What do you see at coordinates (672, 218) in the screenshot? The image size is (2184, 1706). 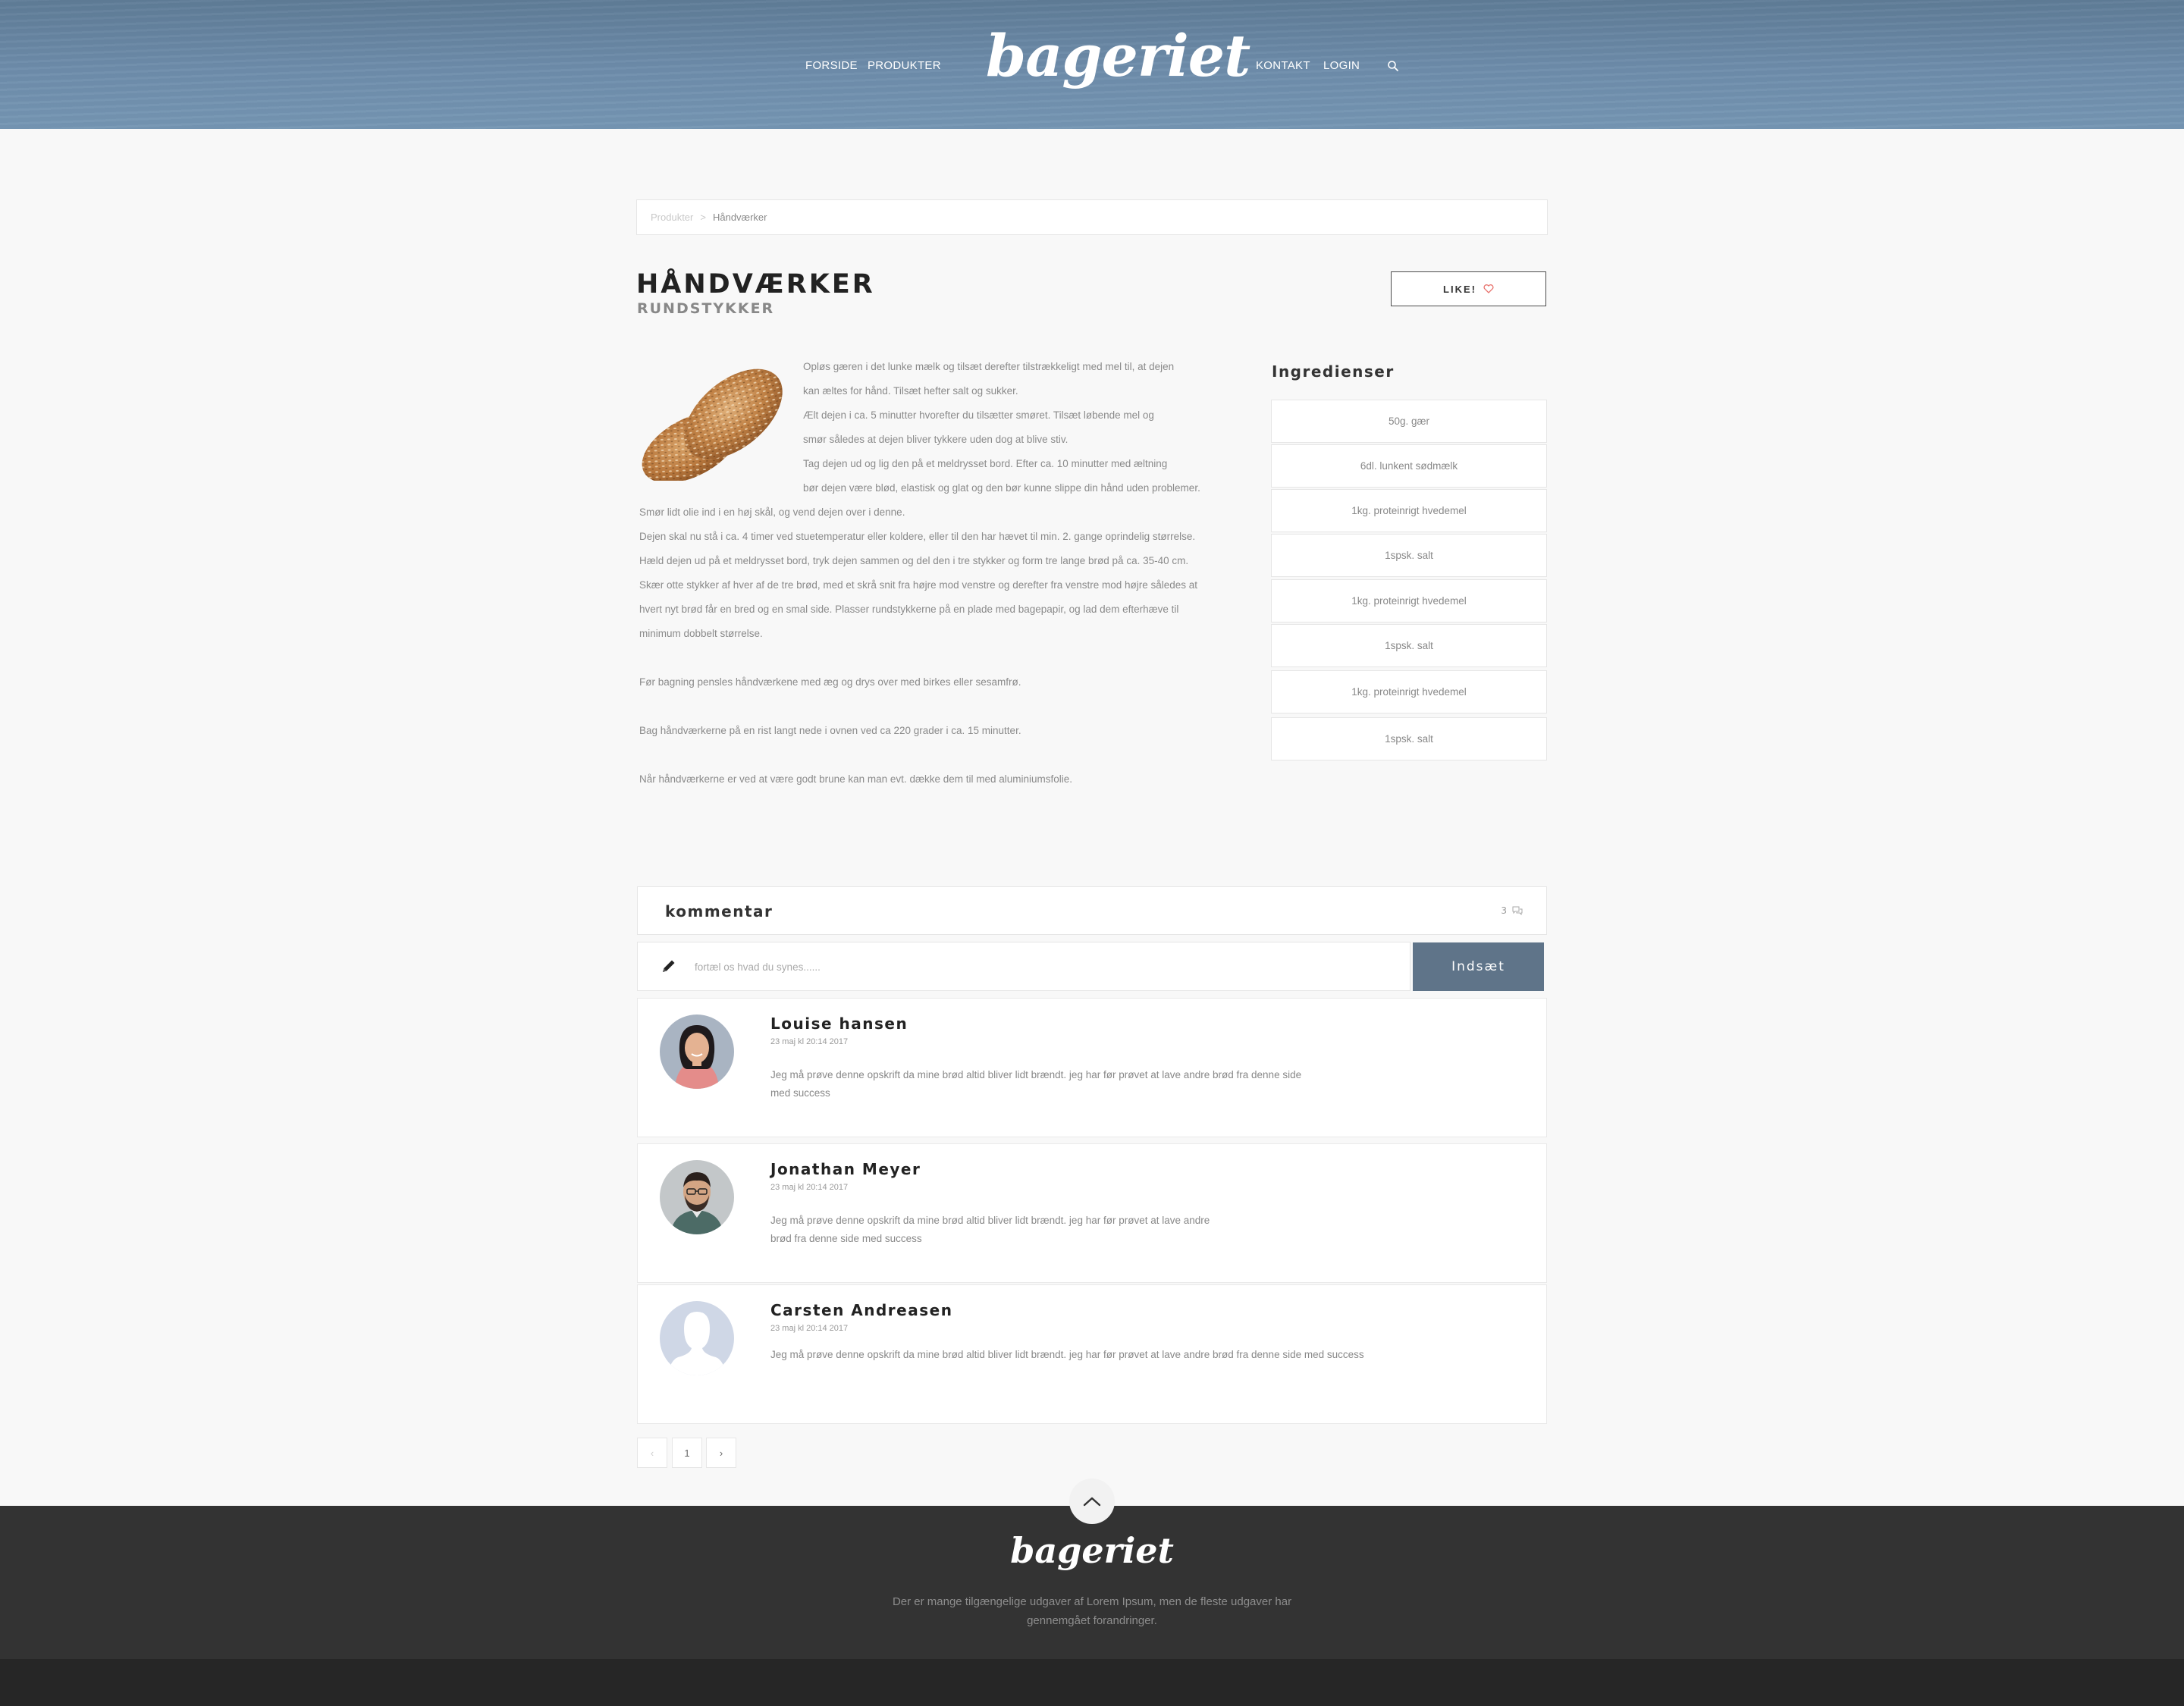 I see `breadcrumb-link-produkter: Produkter` at bounding box center [672, 218].